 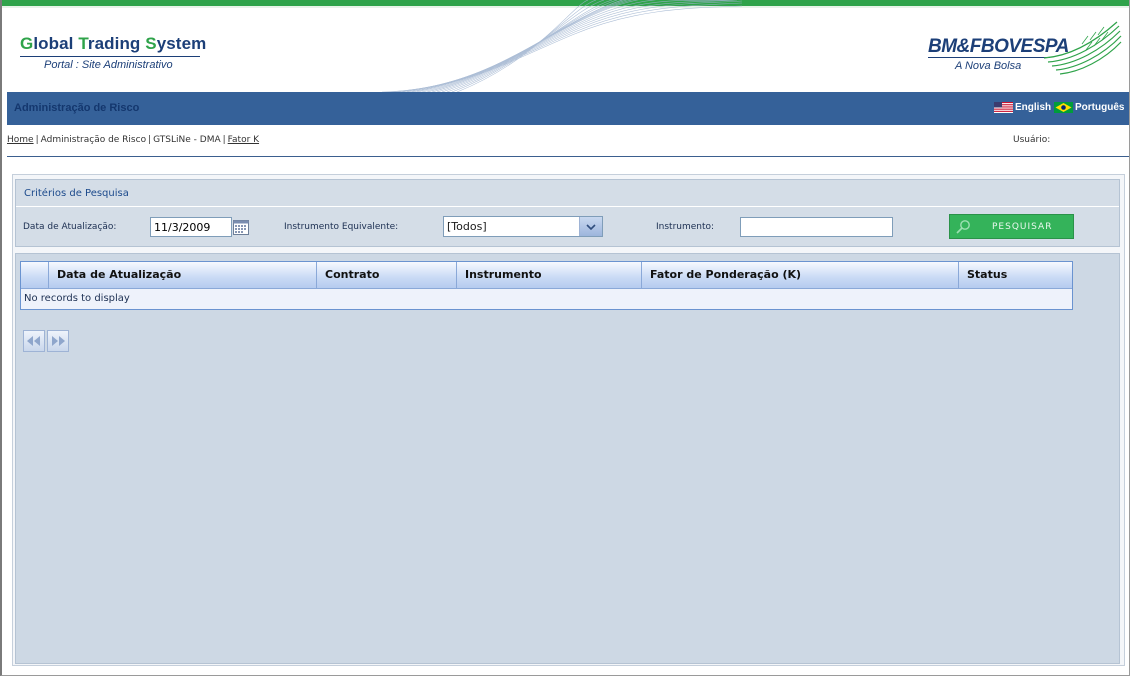 What do you see at coordinates (241, 227) in the screenshot?
I see `calendar-icon` at bounding box center [241, 227].